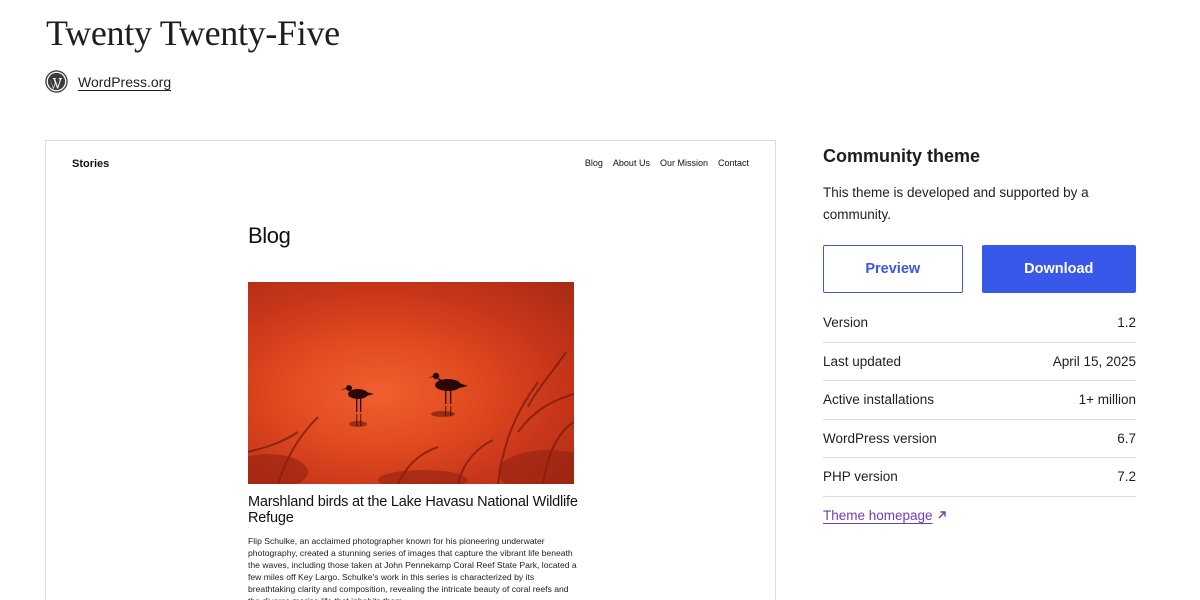 The image size is (1200, 600). Describe the element at coordinates (683, 163) in the screenshot. I see `preview-nav-mission: Our Mission` at that location.